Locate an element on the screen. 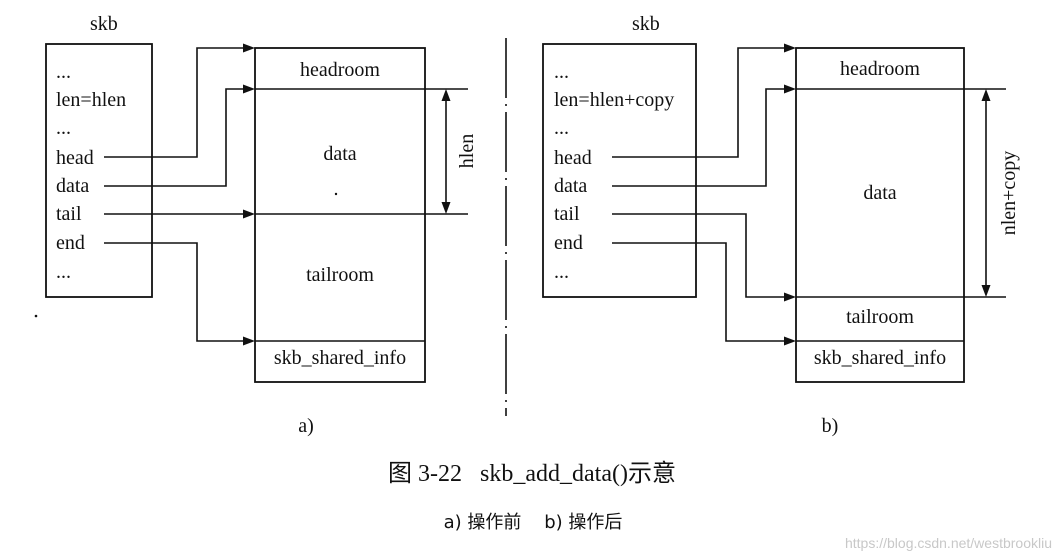  panel-b-dim-arrow-top is located at coordinates (986, 95).